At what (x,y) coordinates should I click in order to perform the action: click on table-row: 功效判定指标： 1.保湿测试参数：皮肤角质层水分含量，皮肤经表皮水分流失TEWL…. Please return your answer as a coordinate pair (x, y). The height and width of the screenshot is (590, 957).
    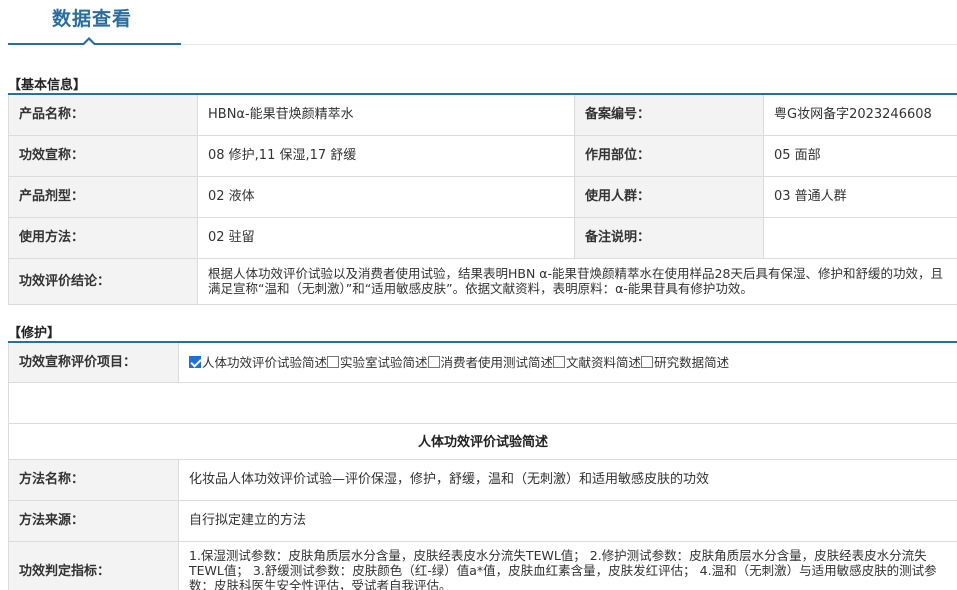
    Looking at the image, I should click on (482, 565).